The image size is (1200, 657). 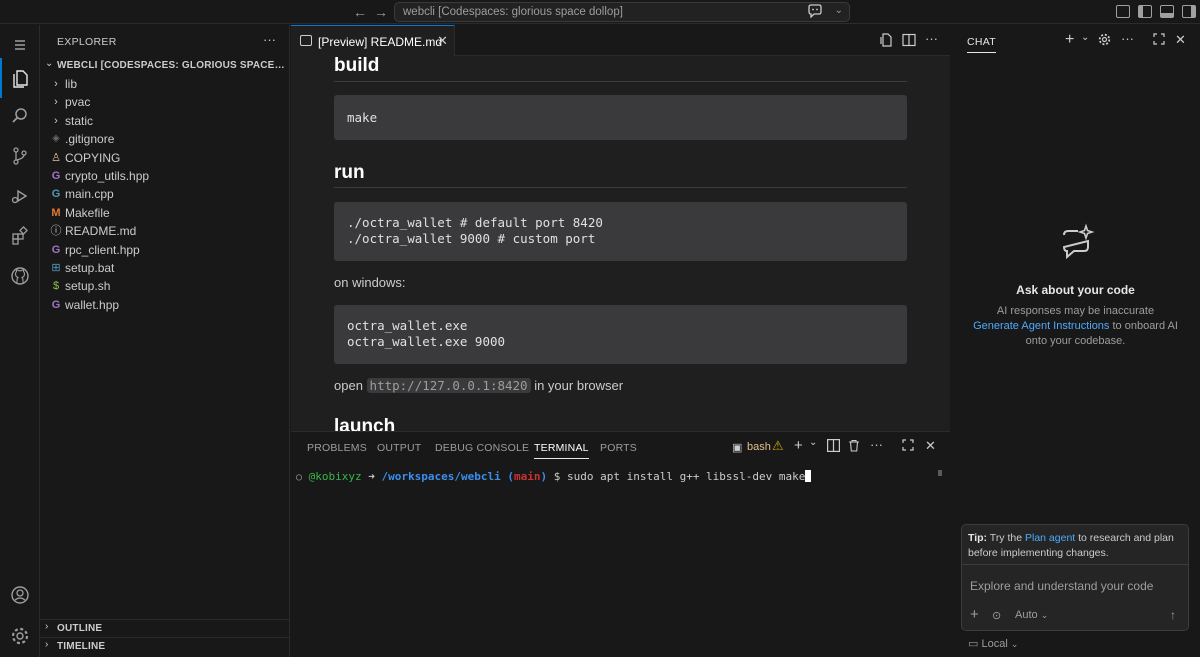 I want to click on tab-ports: PORTS, so click(x=618, y=448).